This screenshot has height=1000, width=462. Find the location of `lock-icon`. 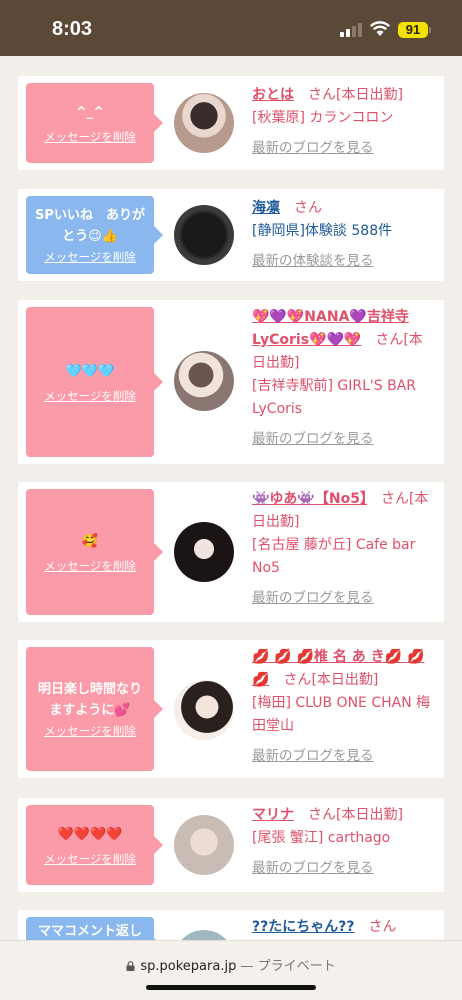

lock-icon is located at coordinates (130, 966).